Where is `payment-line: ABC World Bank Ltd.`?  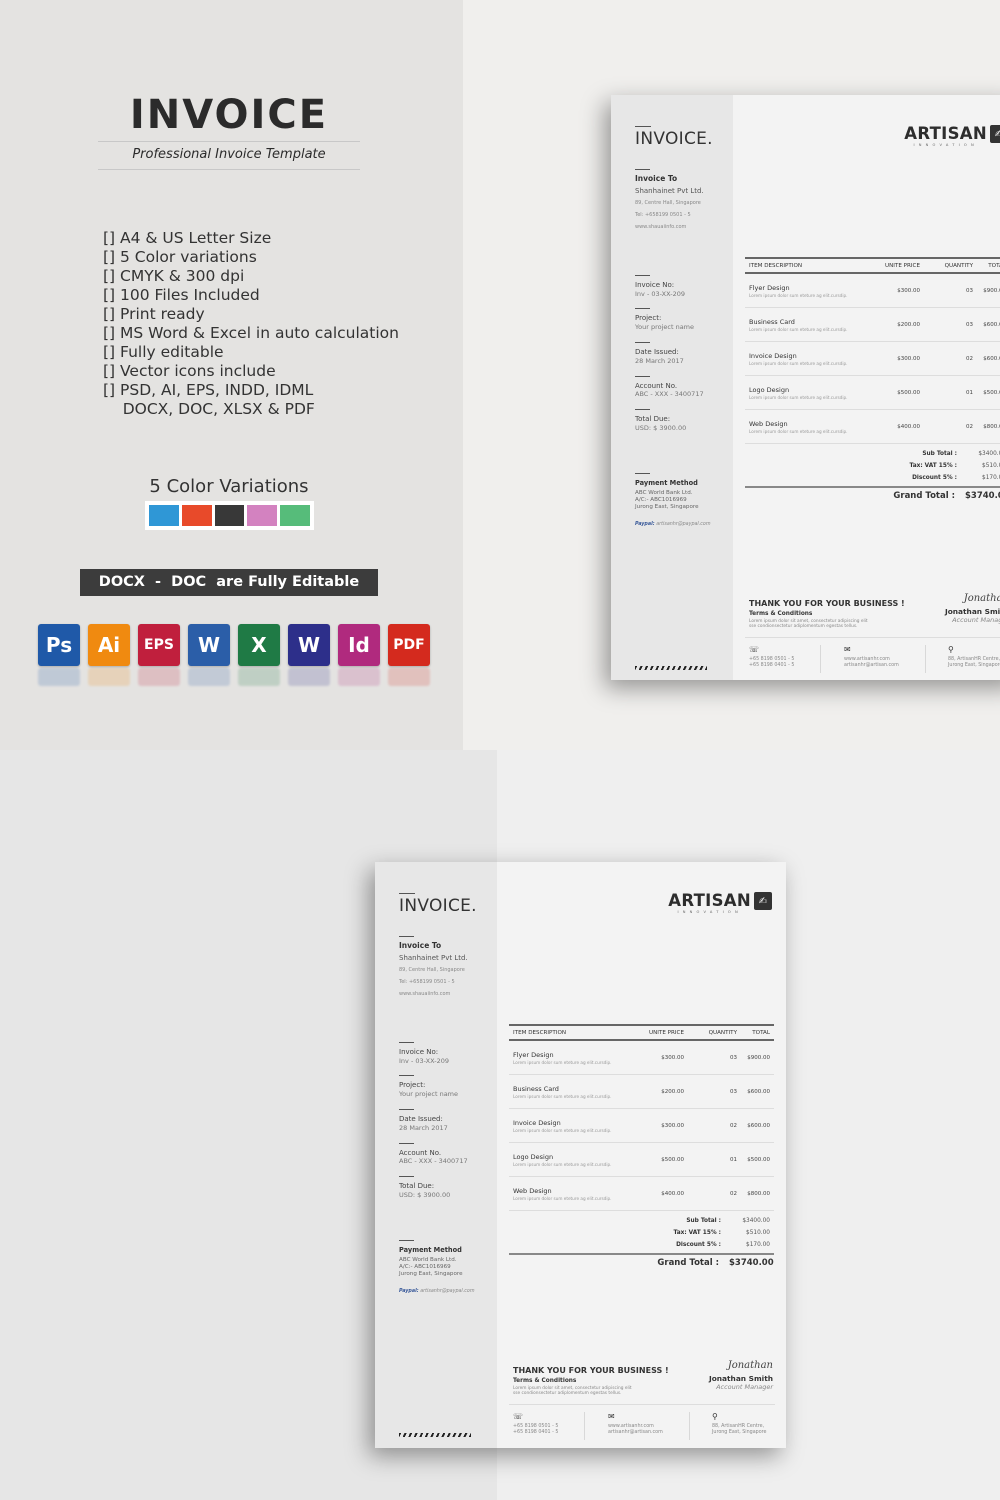 payment-line: ABC World Bank Ltd. is located at coordinates (664, 493).